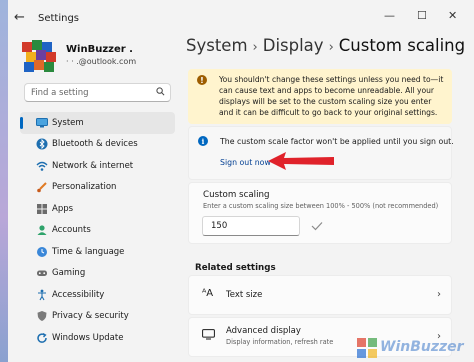  What do you see at coordinates (91, 92) in the screenshot?
I see `search-input` at bounding box center [91, 92].